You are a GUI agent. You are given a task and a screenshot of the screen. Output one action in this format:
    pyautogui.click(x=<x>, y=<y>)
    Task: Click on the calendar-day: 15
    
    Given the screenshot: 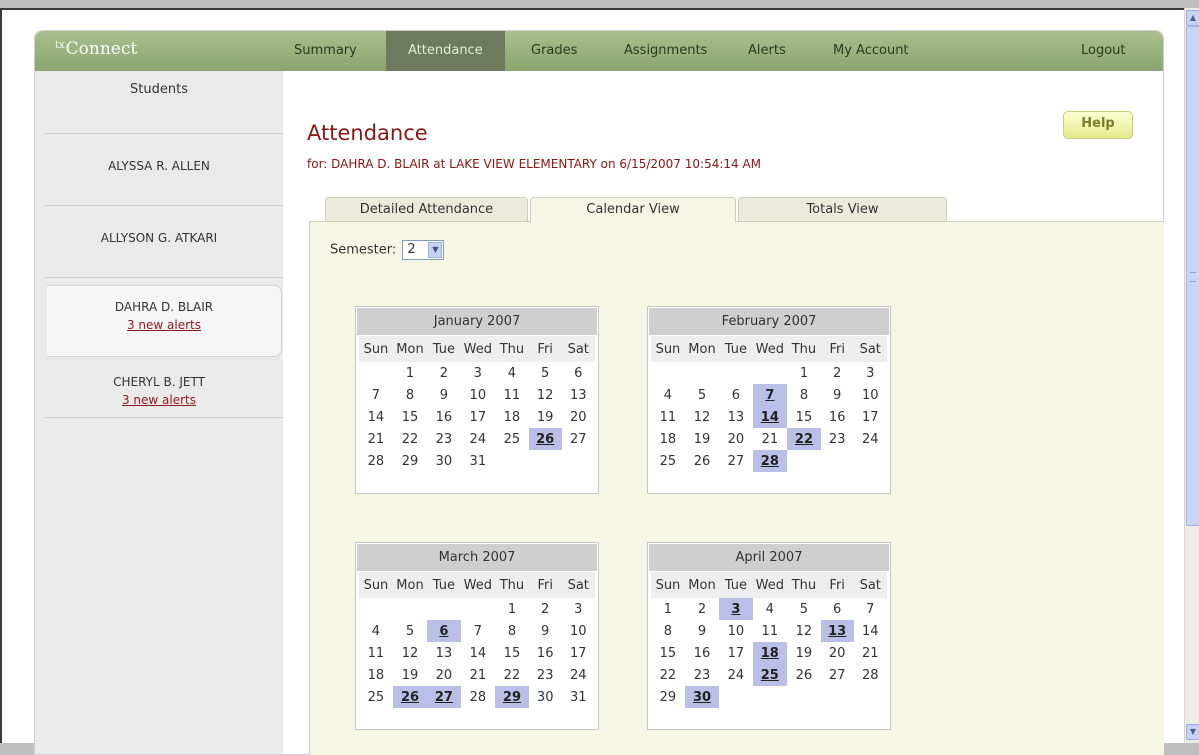 What is the action you would take?
    pyautogui.click(x=668, y=653)
    